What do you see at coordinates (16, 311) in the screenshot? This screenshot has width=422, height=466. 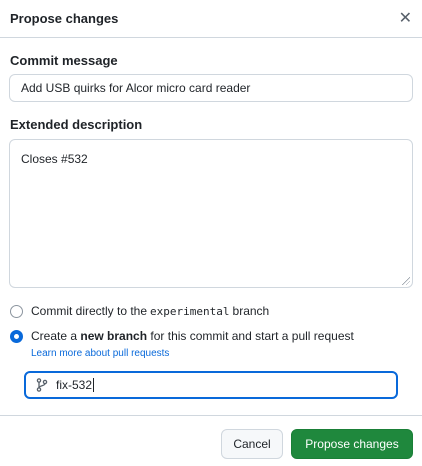 I see `commit-direct-radio` at bounding box center [16, 311].